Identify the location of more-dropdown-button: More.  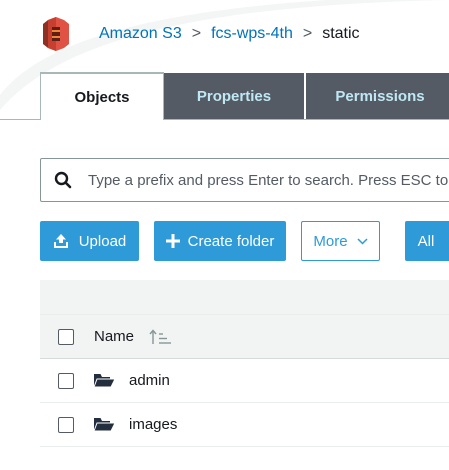
(340, 241).